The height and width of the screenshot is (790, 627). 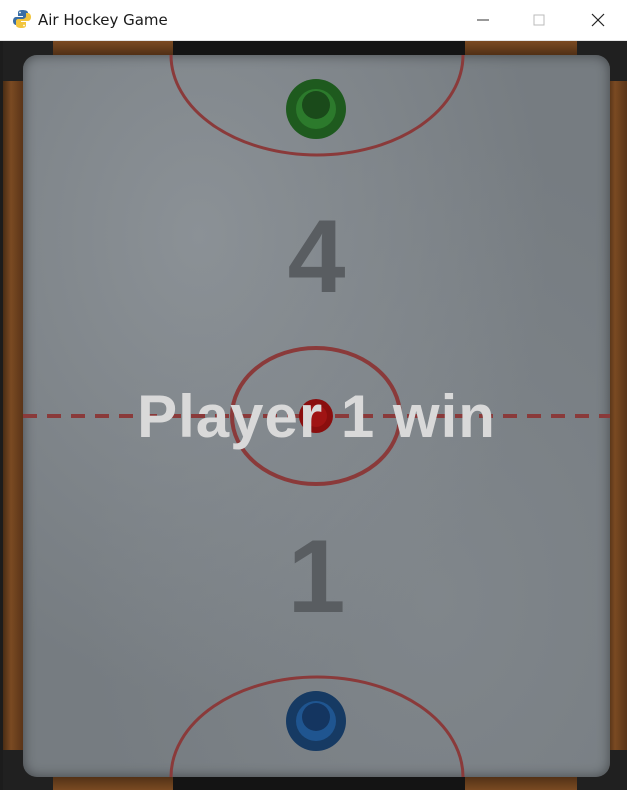 What do you see at coordinates (617, 426) in the screenshot?
I see `right-rail` at bounding box center [617, 426].